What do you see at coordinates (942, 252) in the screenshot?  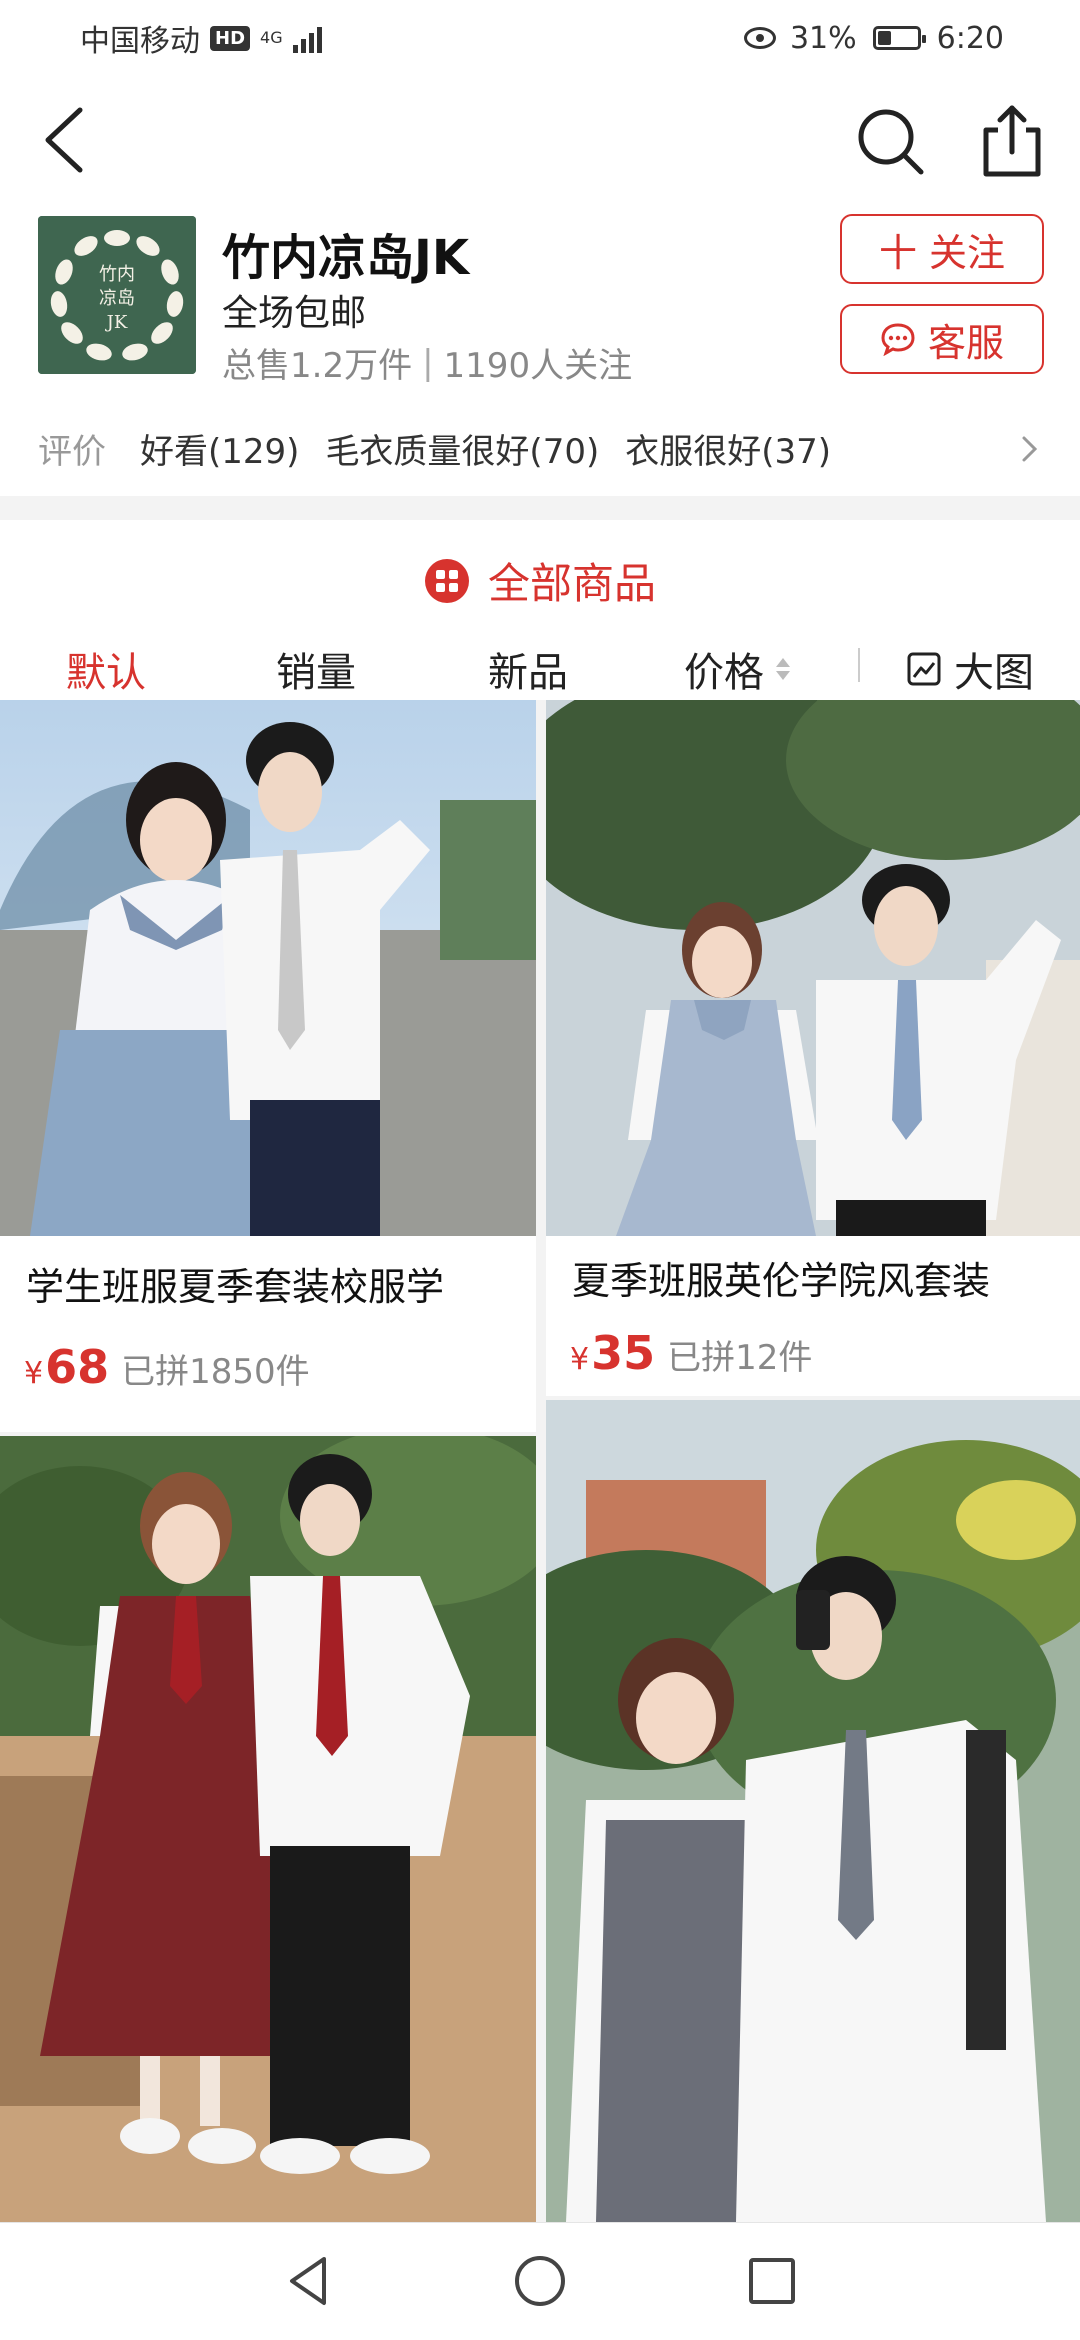 I see `follow-label: 十 关注` at bounding box center [942, 252].